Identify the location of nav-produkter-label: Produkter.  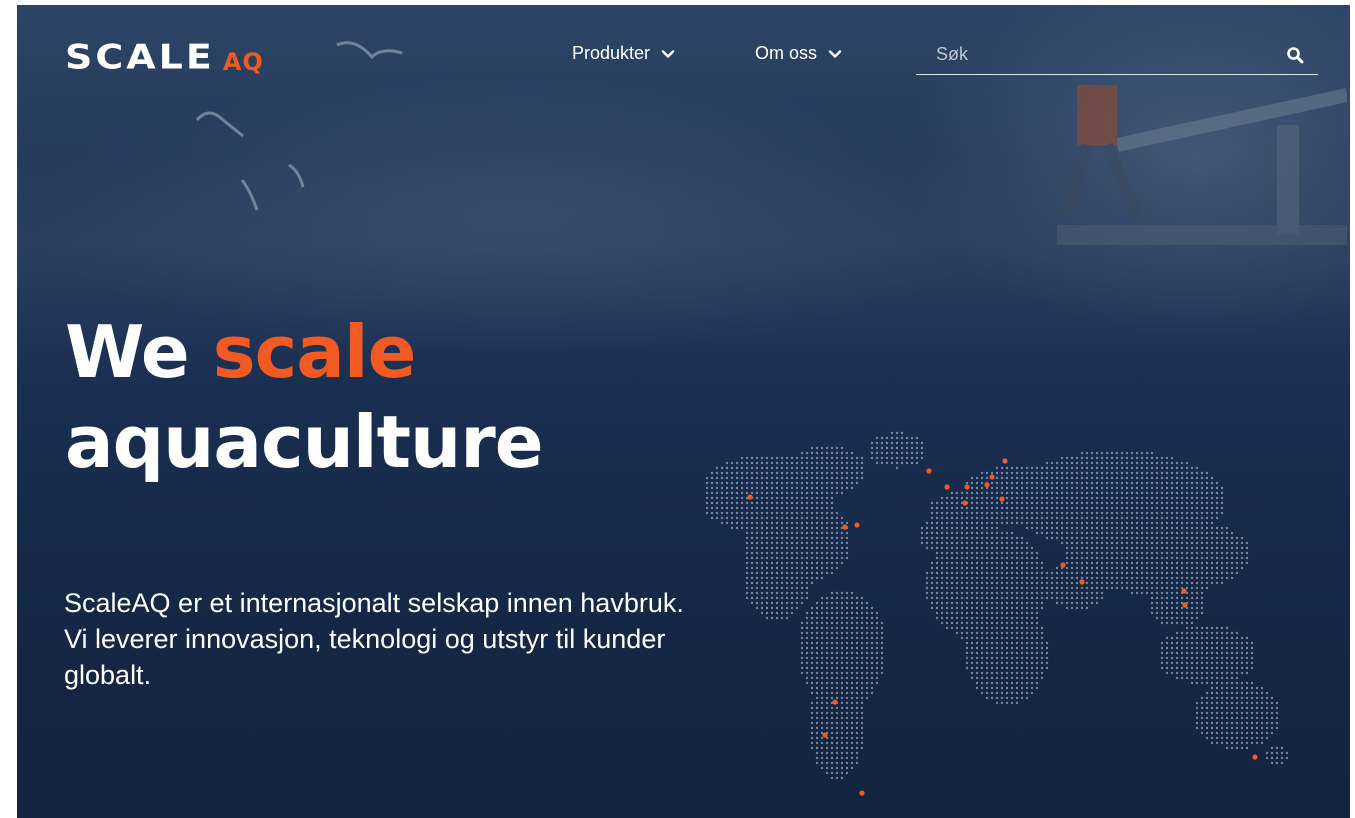
(611, 53).